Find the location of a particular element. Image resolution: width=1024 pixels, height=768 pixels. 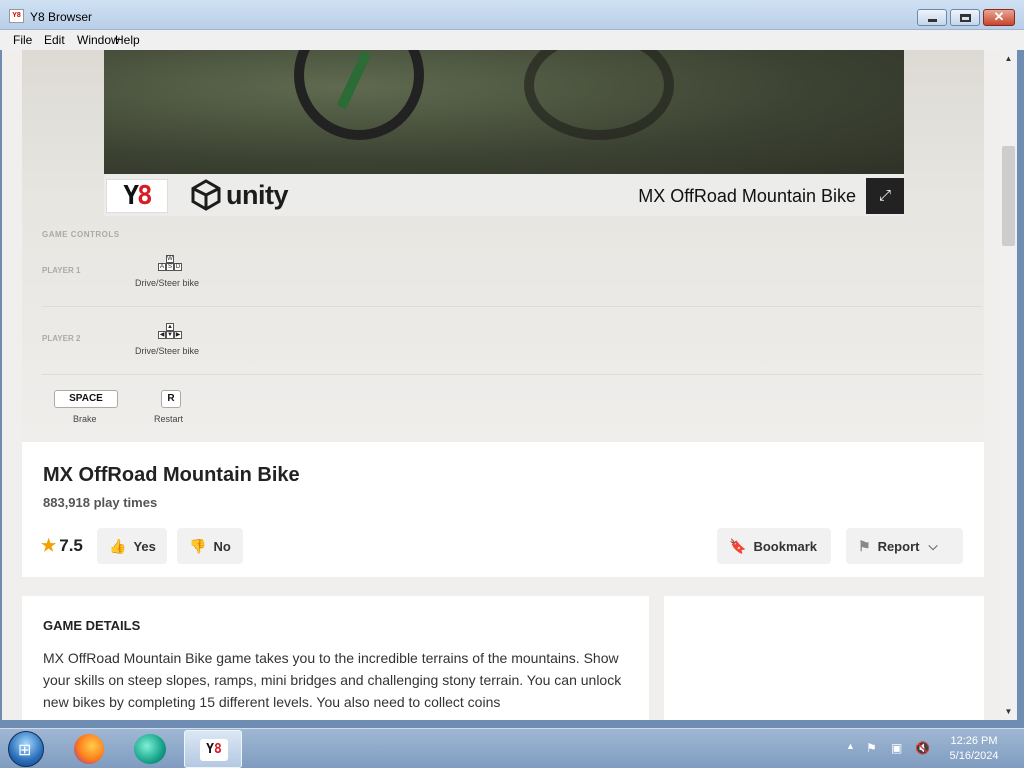

thumbs-down-icon: 👎 is located at coordinates (198, 545).